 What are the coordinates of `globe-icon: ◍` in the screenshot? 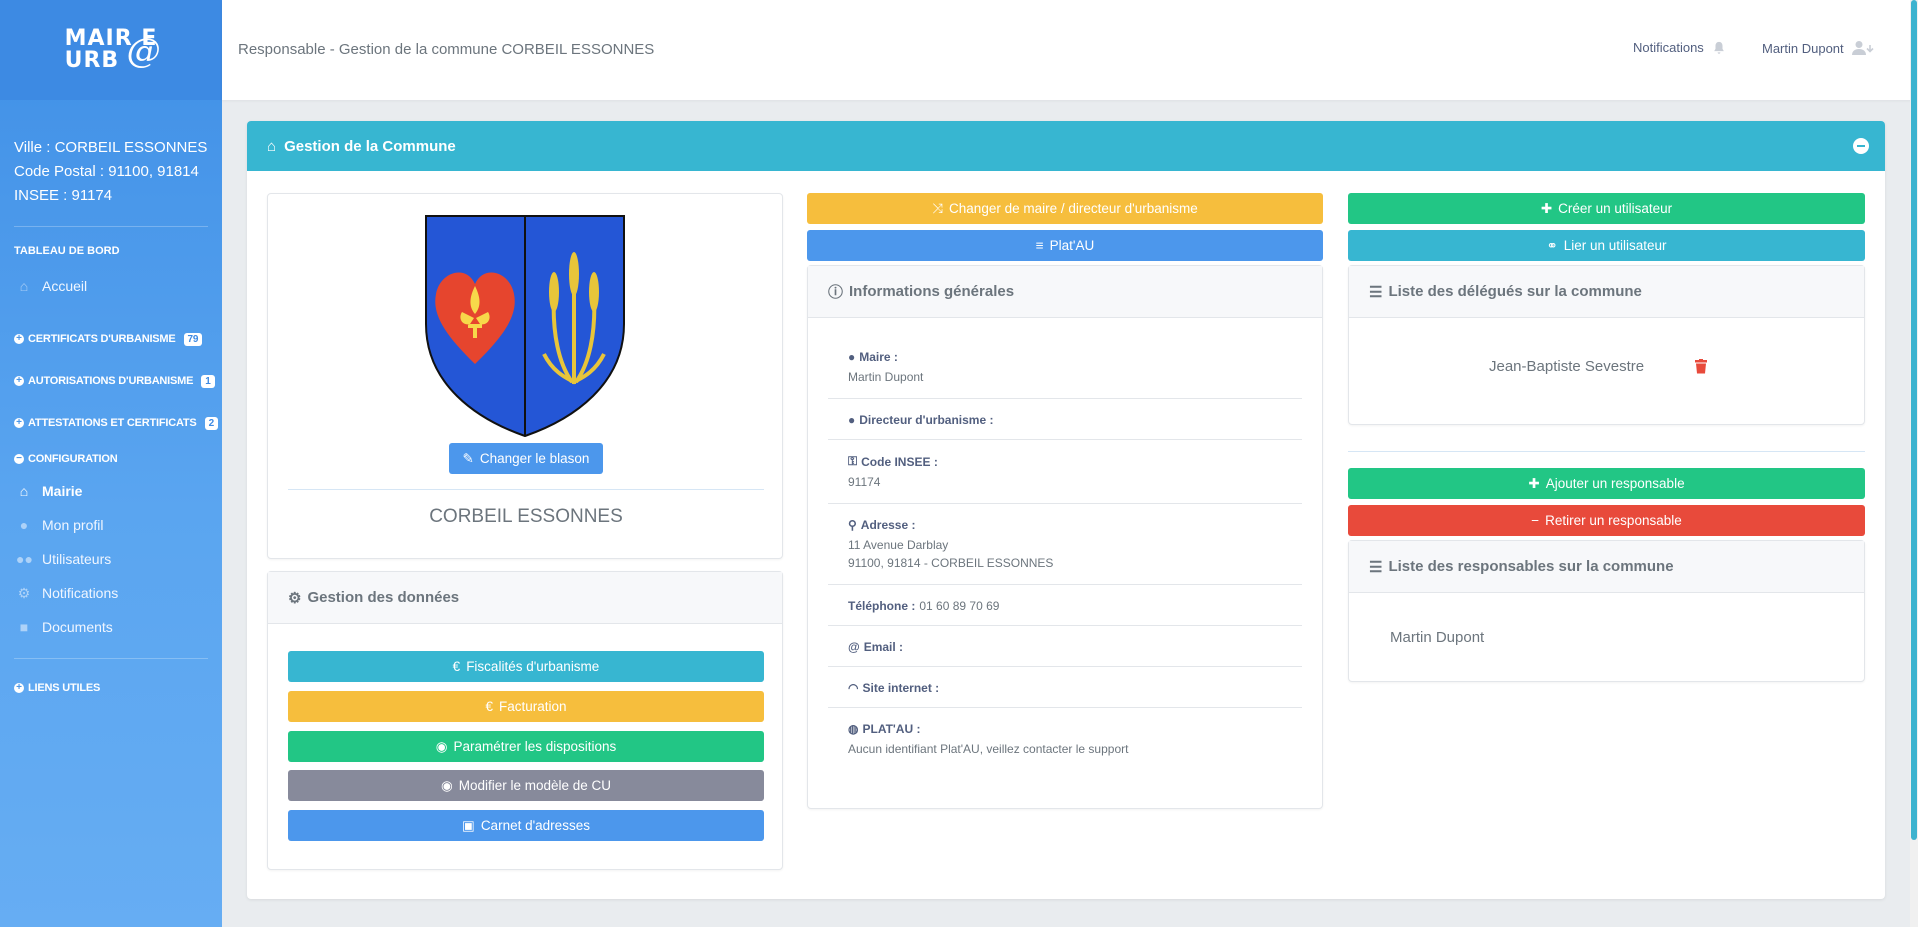 It's located at (853, 729).